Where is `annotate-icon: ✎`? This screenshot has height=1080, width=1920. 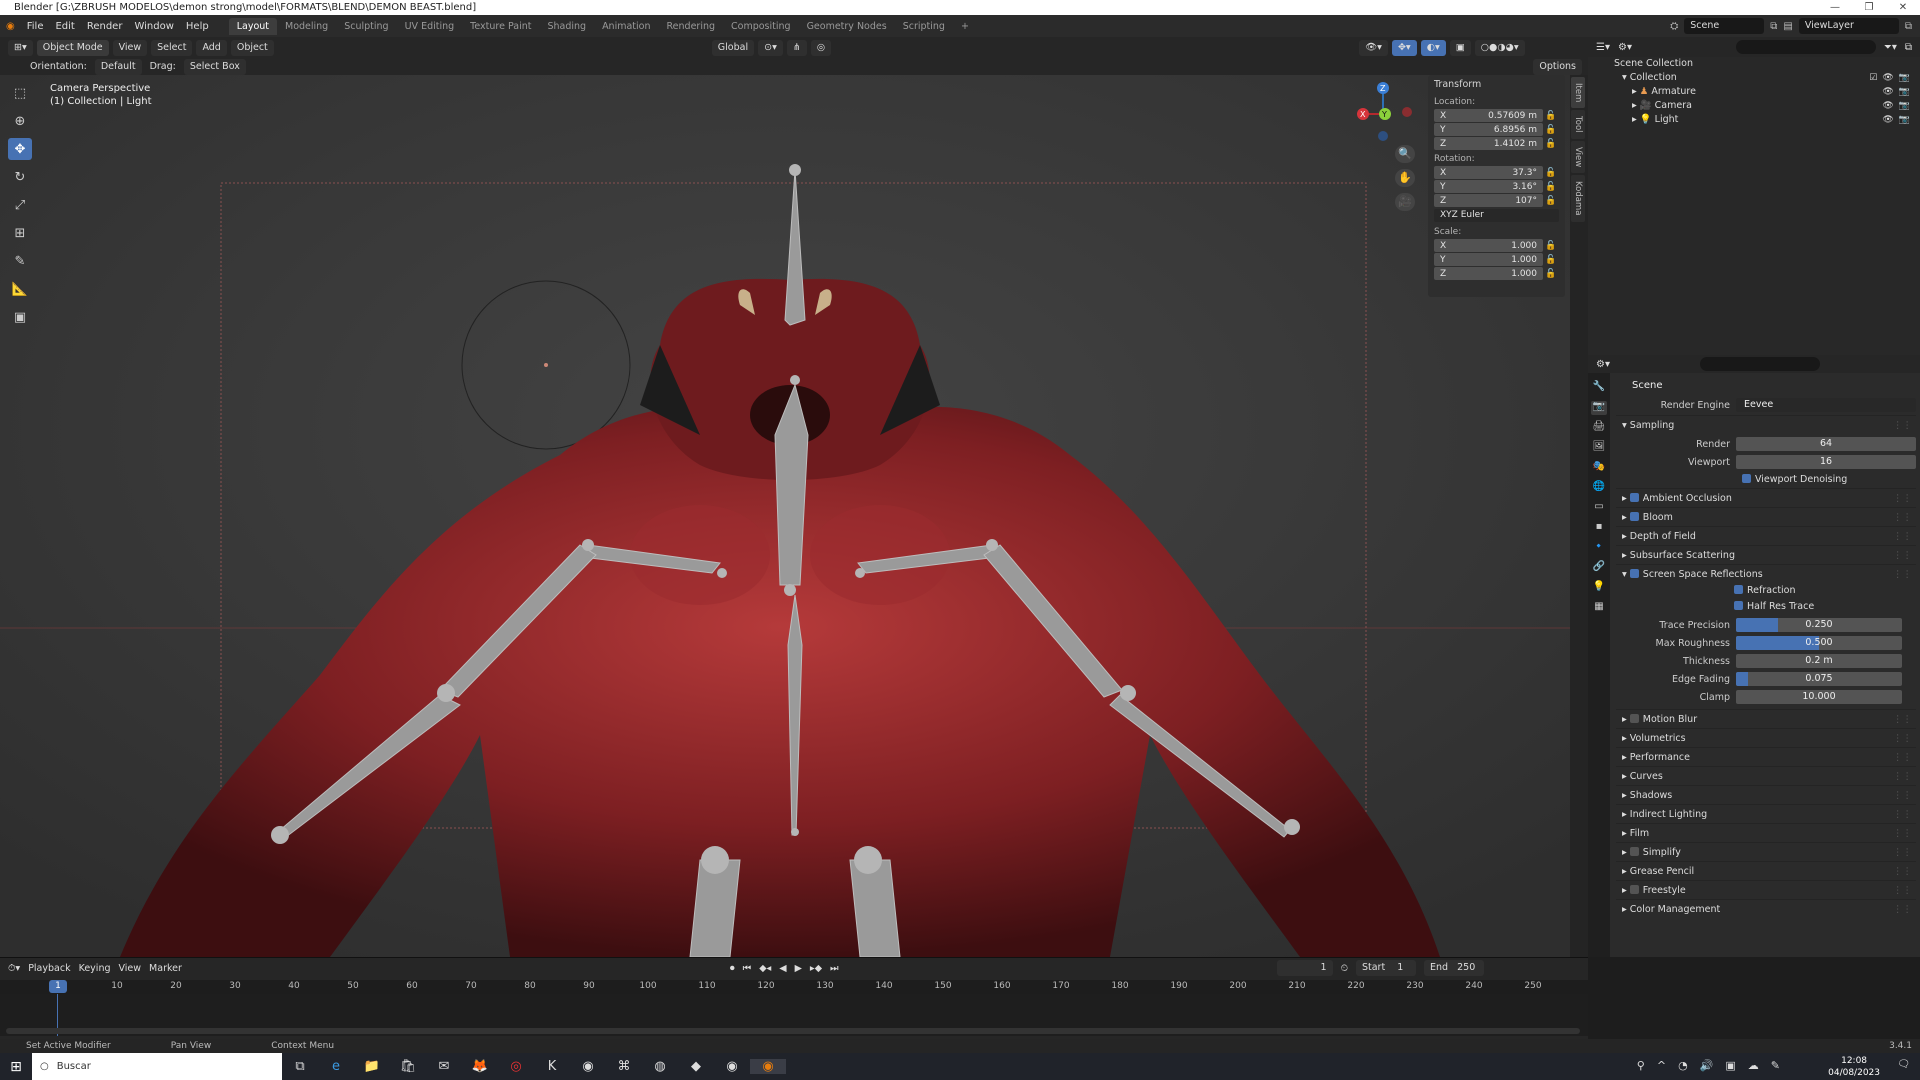
annotate-icon: ✎ is located at coordinates (20, 261).